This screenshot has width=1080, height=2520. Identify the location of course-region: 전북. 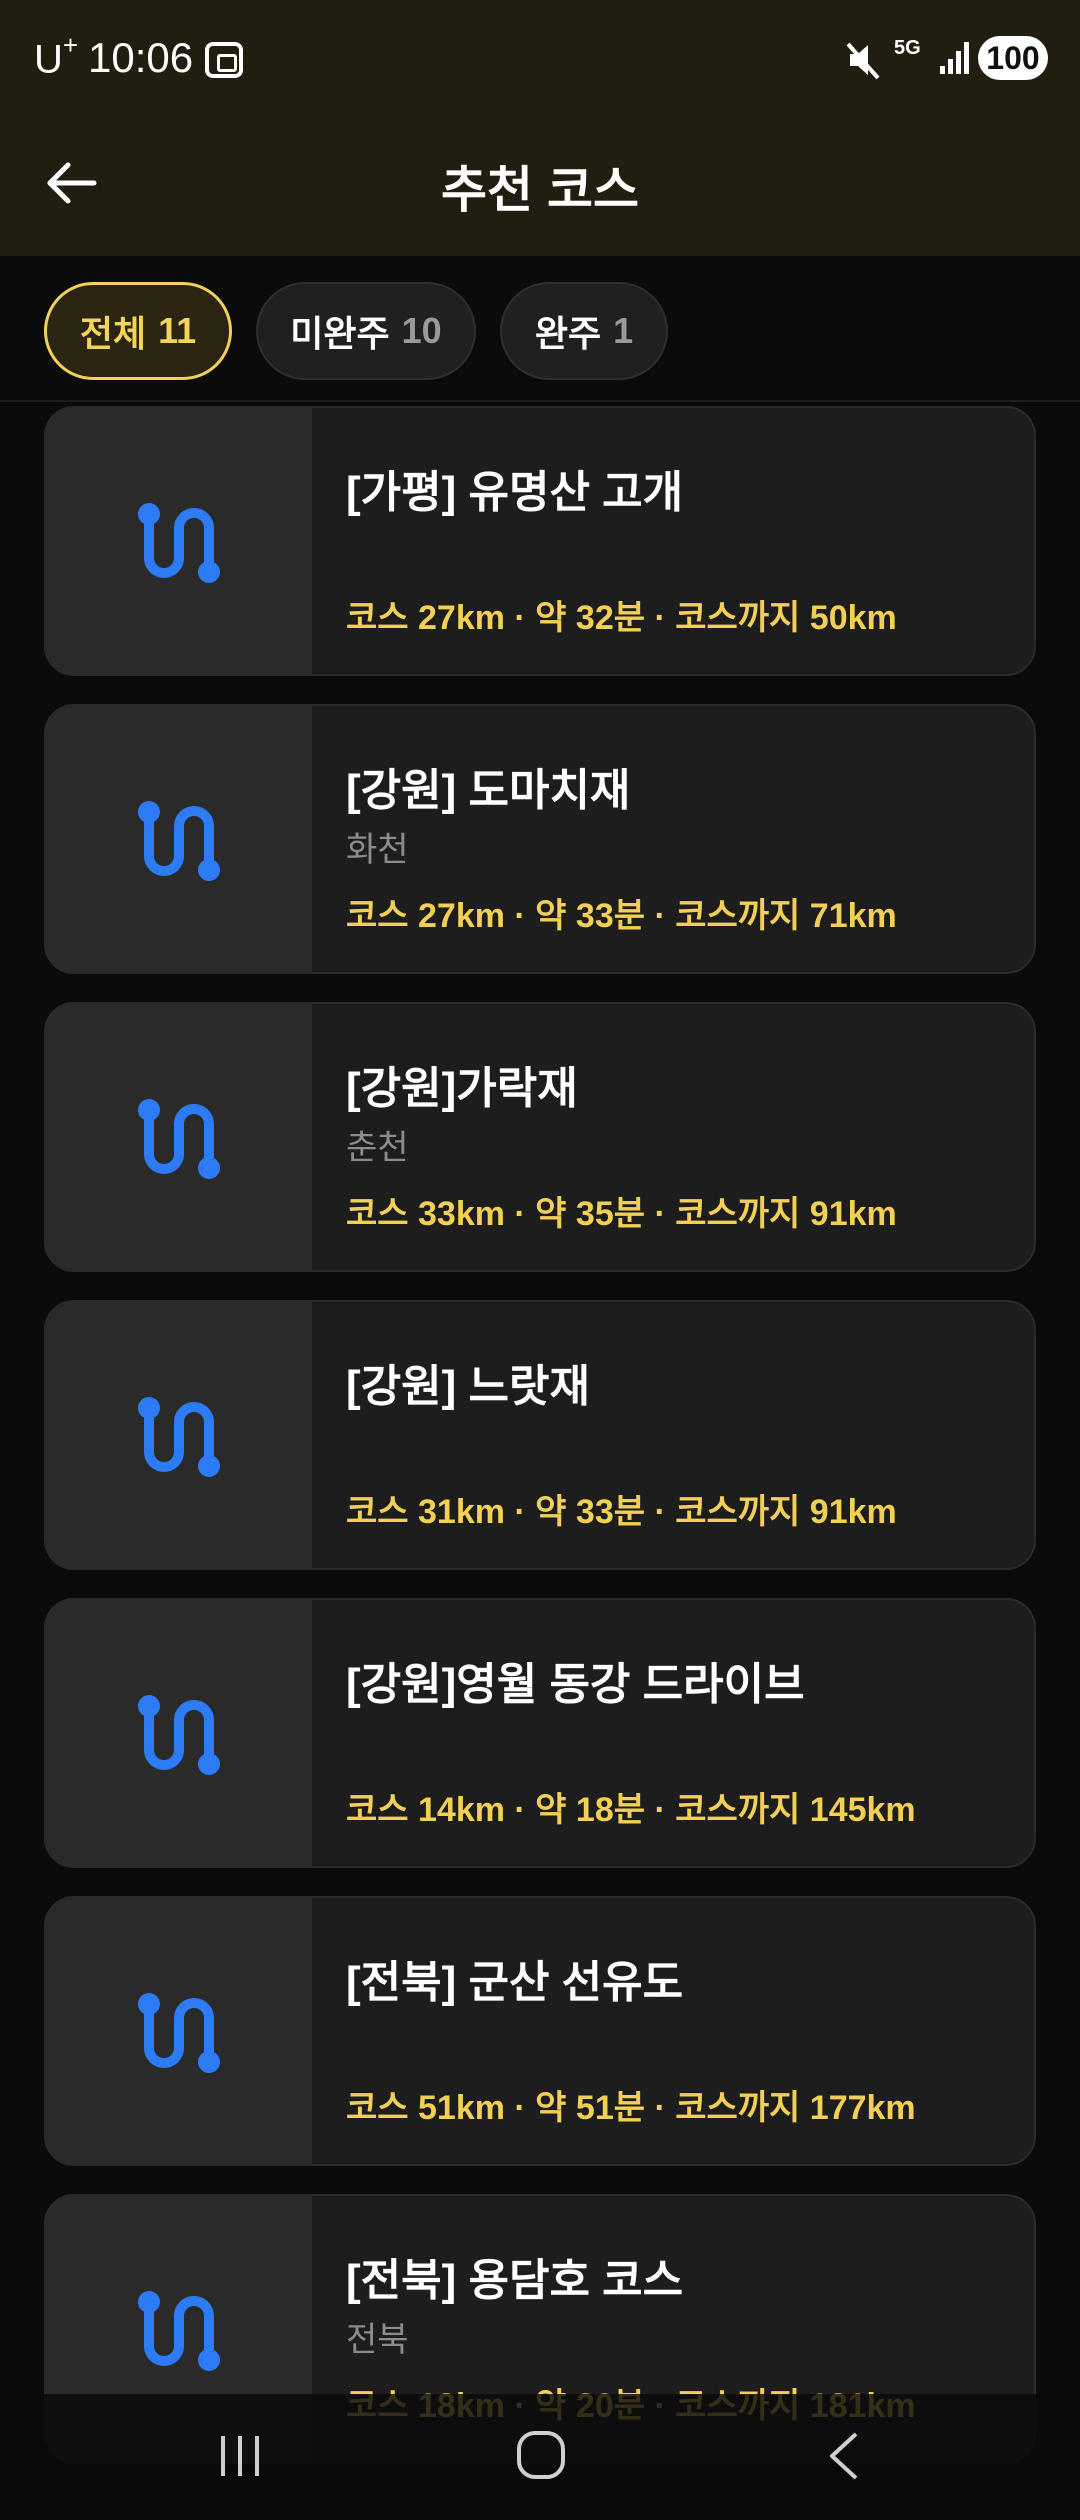
(377, 2340).